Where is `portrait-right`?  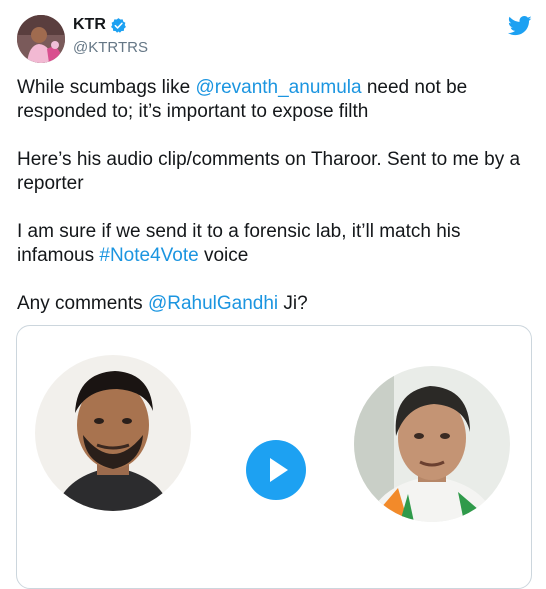 portrait-right is located at coordinates (432, 444).